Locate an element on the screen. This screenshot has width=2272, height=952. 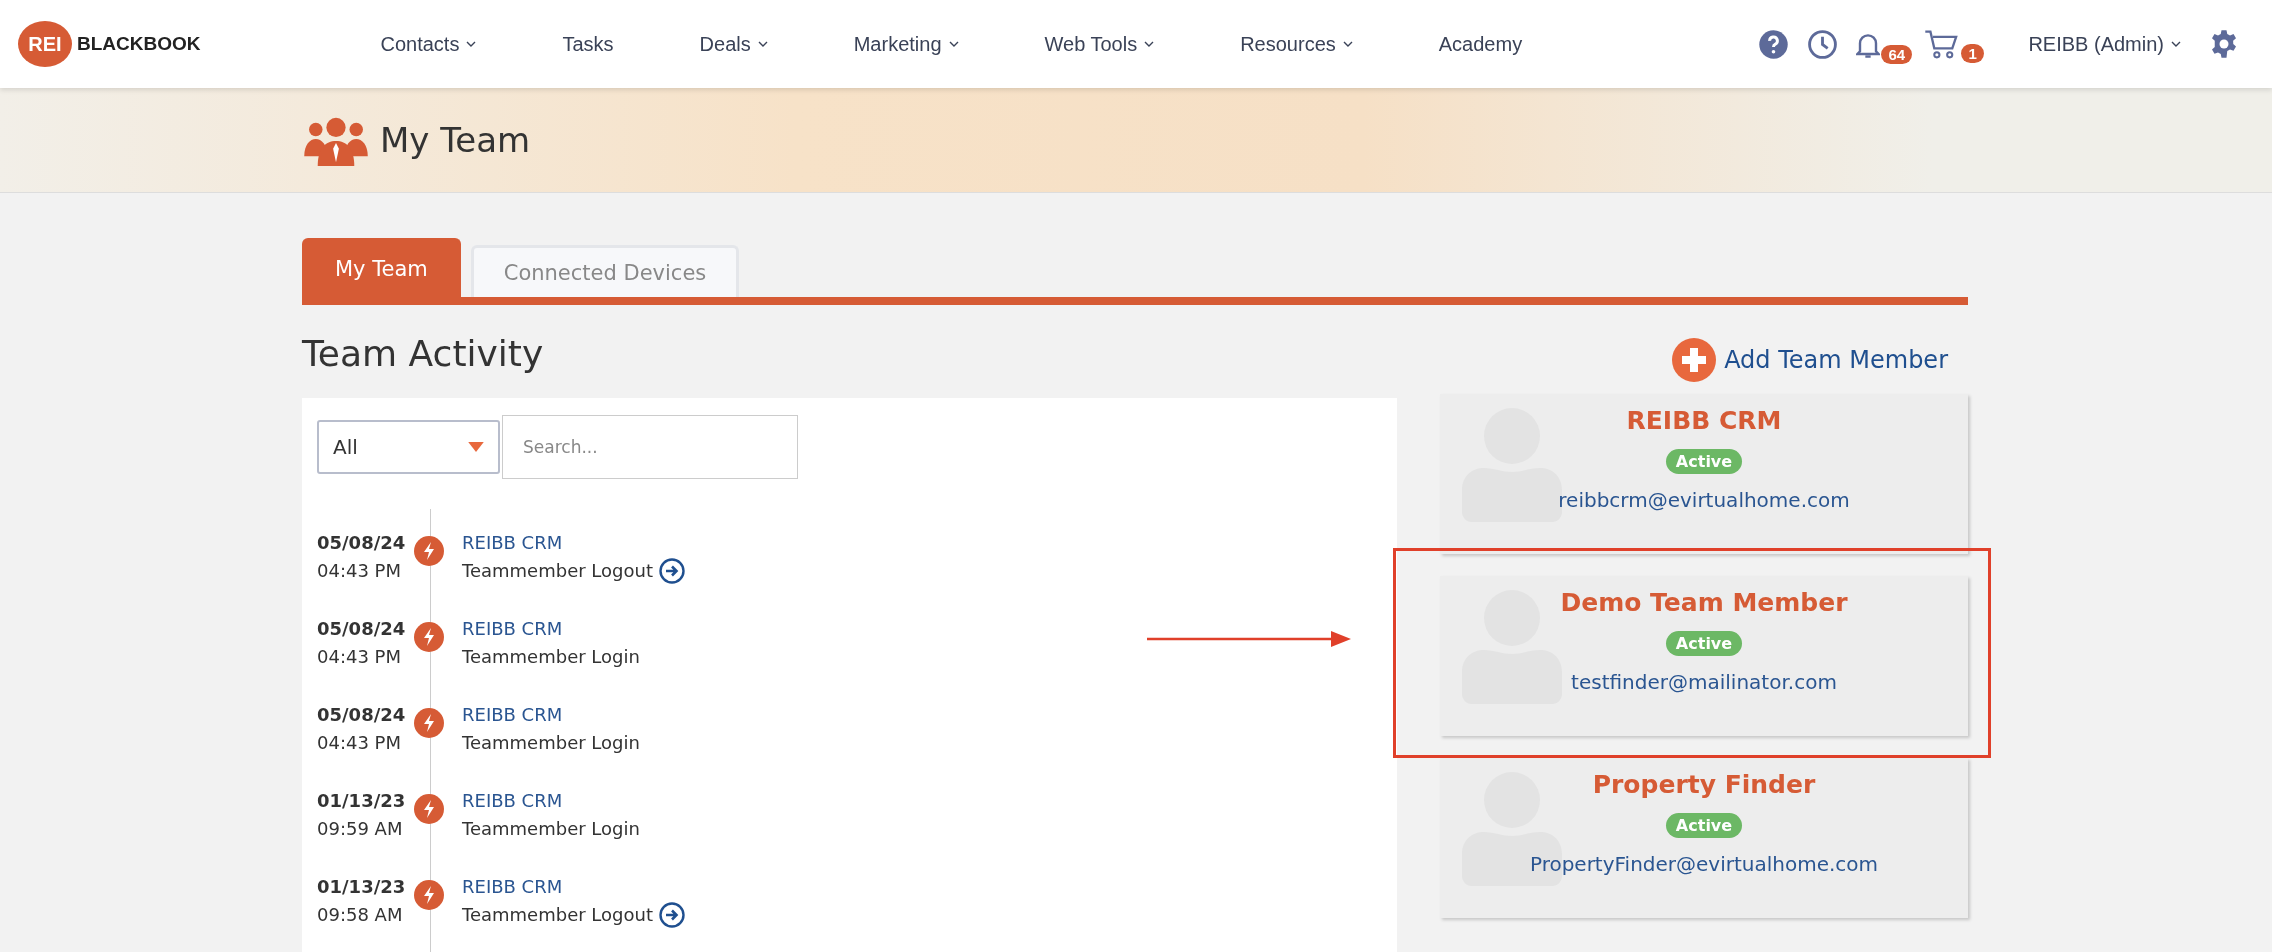
member-name: REIBB CRM is located at coordinates (1704, 420).